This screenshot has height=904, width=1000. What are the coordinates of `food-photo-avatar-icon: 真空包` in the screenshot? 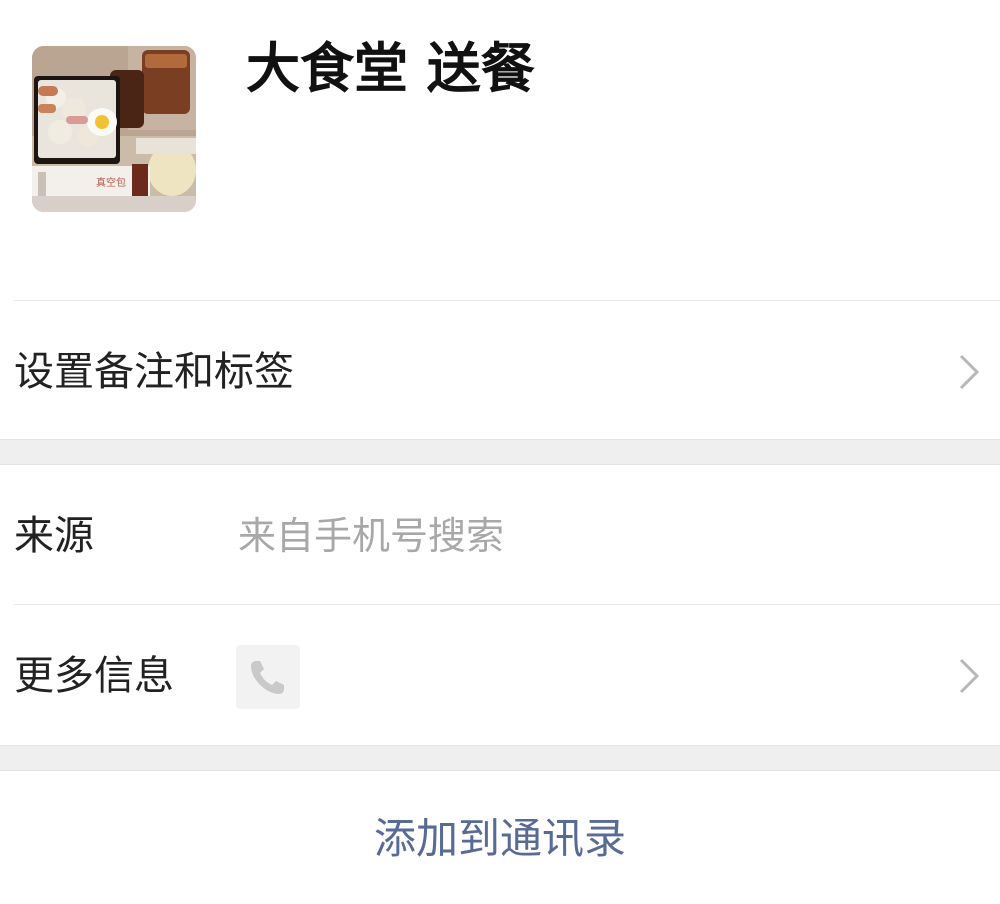 It's located at (114, 129).